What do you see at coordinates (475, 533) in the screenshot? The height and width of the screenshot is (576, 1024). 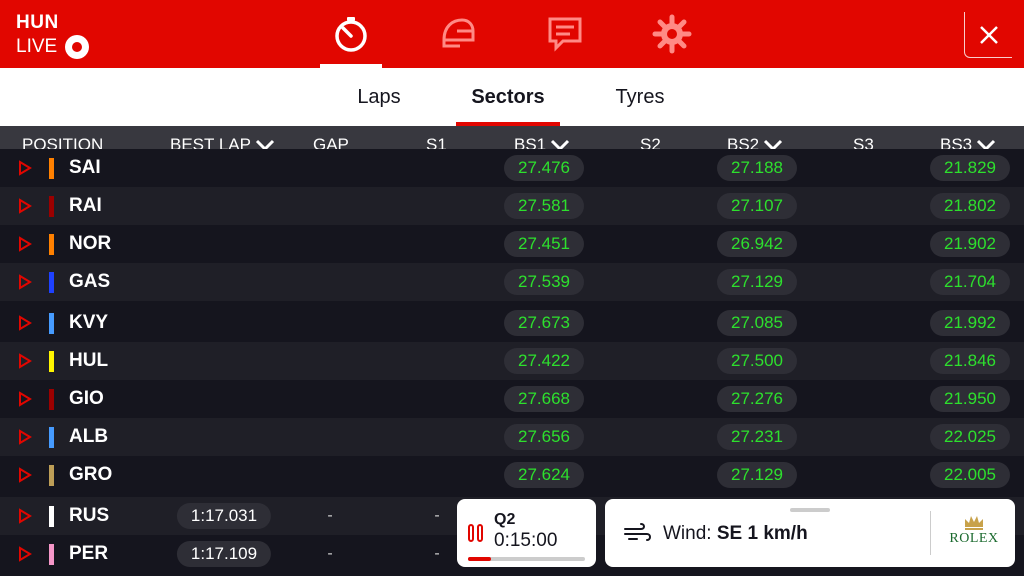 I see `pause-icon` at bounding box center [475, 533].